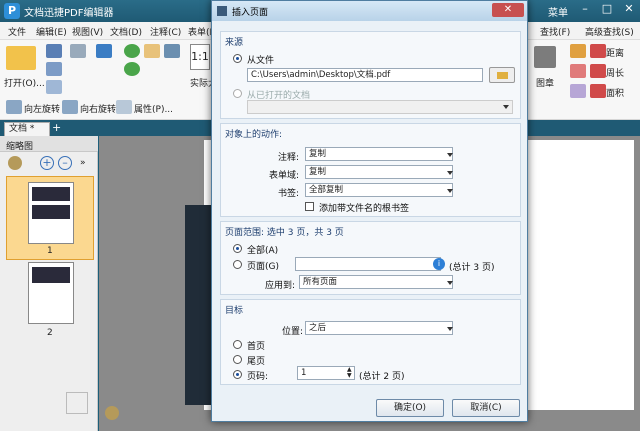  I want to click on distance-icon, so click(598, 51).